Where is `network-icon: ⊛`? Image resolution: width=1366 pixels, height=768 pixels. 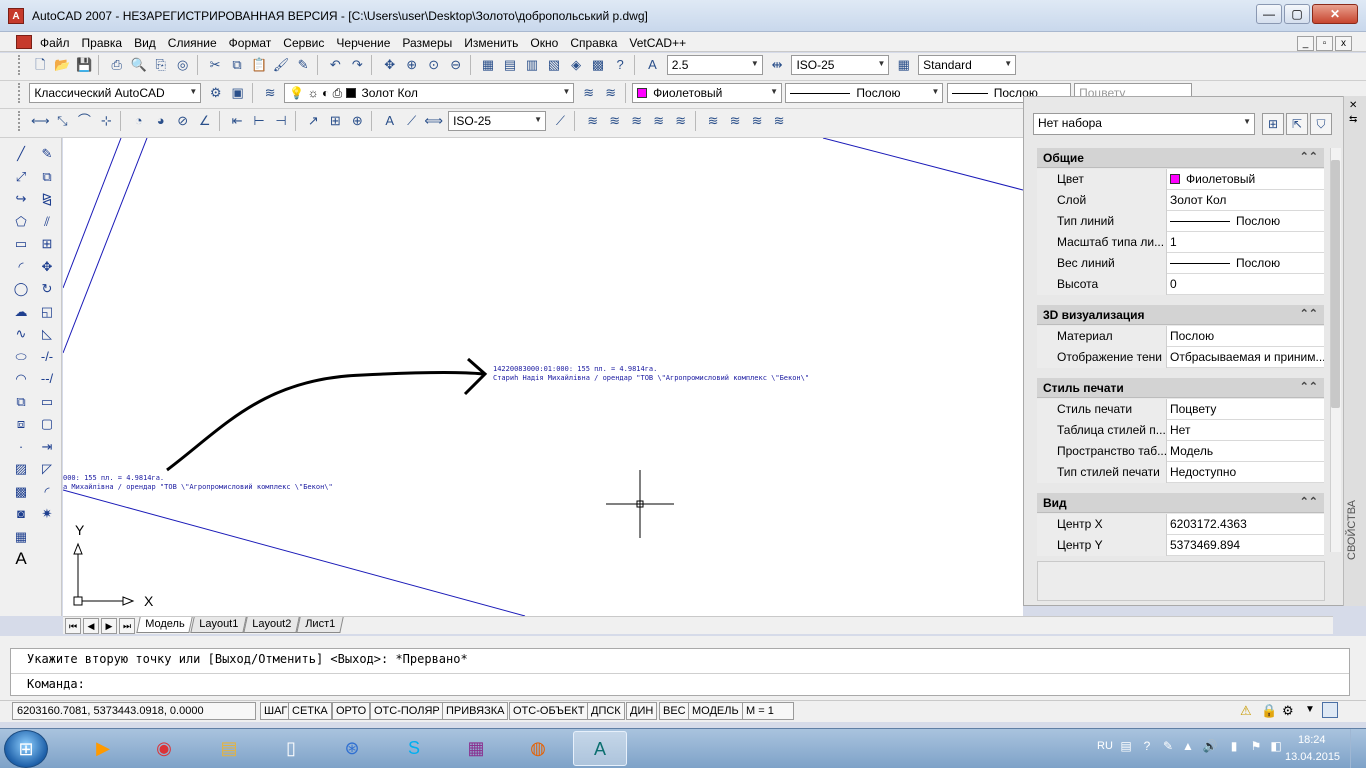 network-icon: ⊛ is located at coordinates (352, 748).